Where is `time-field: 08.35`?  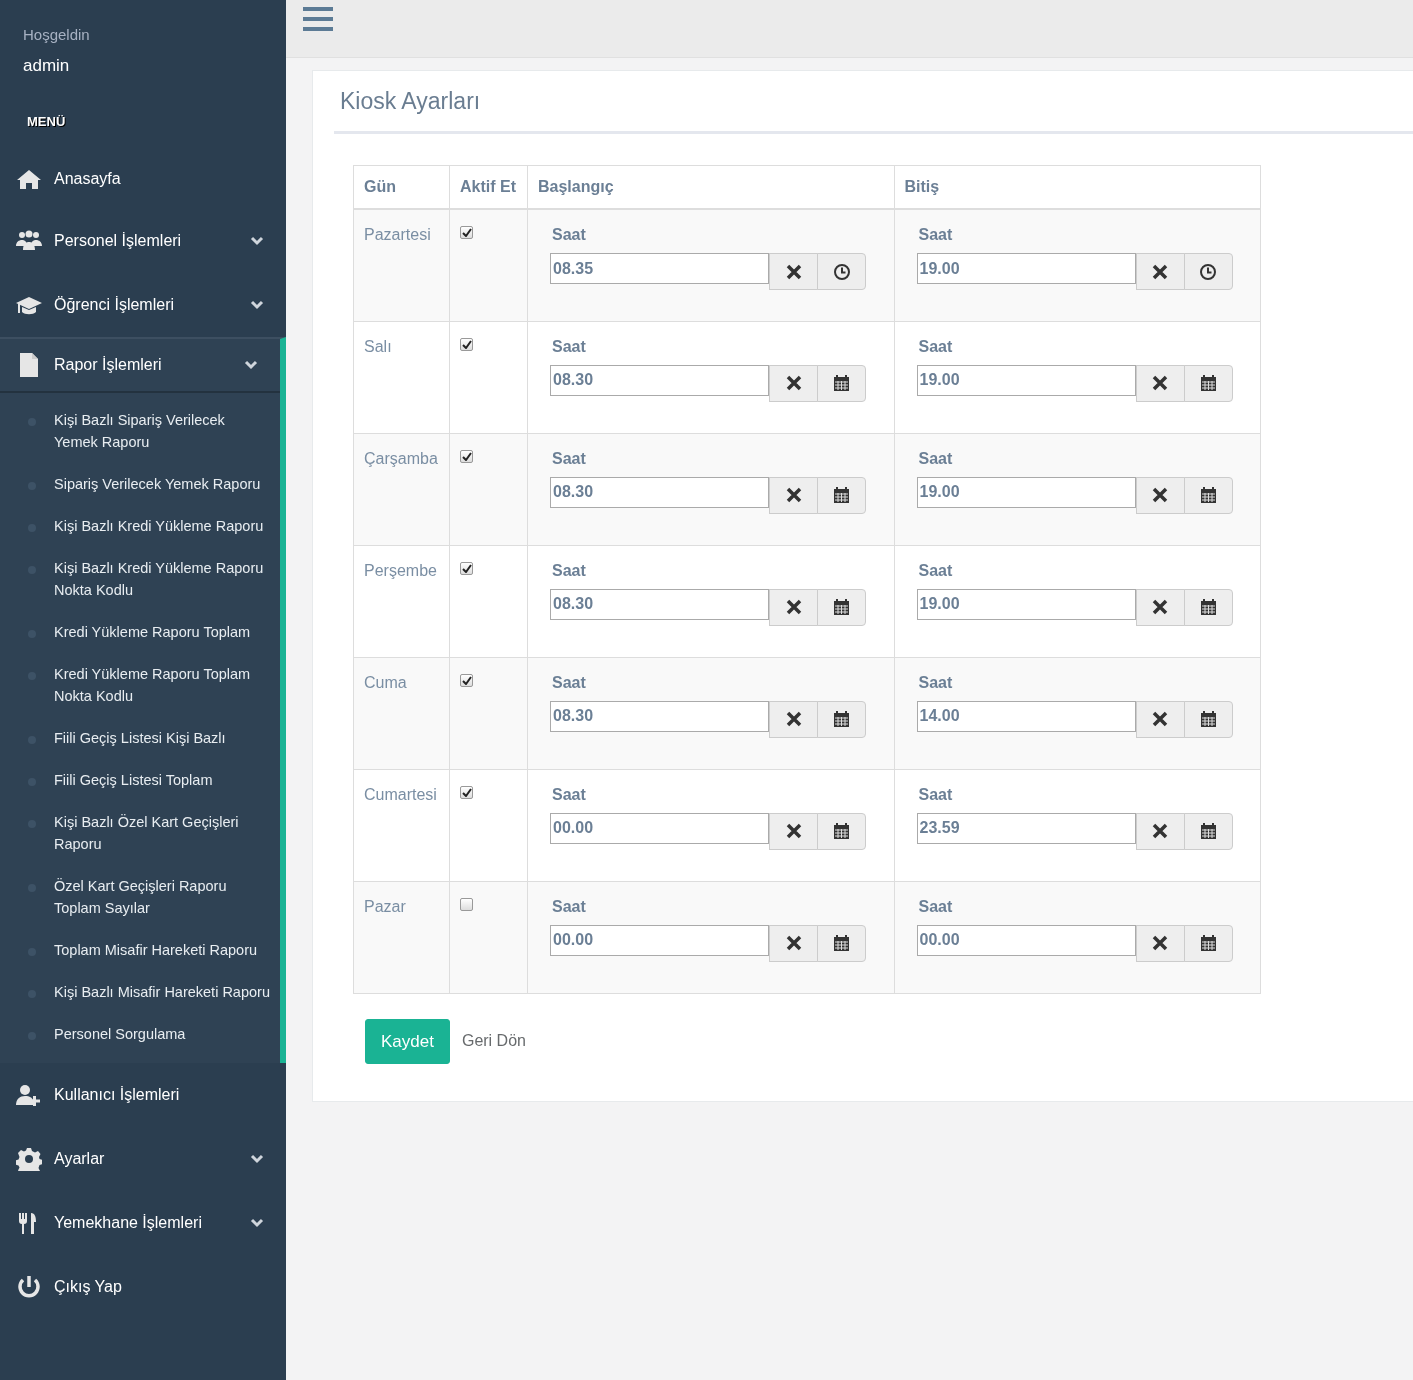 time-field: 08.35 is located at coordinates (659, 269).